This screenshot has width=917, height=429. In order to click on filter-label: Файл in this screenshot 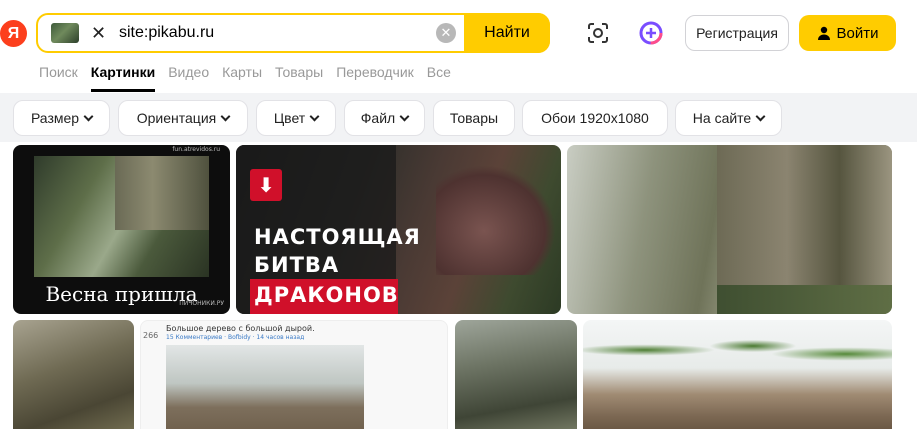, I will do `click(378, 118)`.